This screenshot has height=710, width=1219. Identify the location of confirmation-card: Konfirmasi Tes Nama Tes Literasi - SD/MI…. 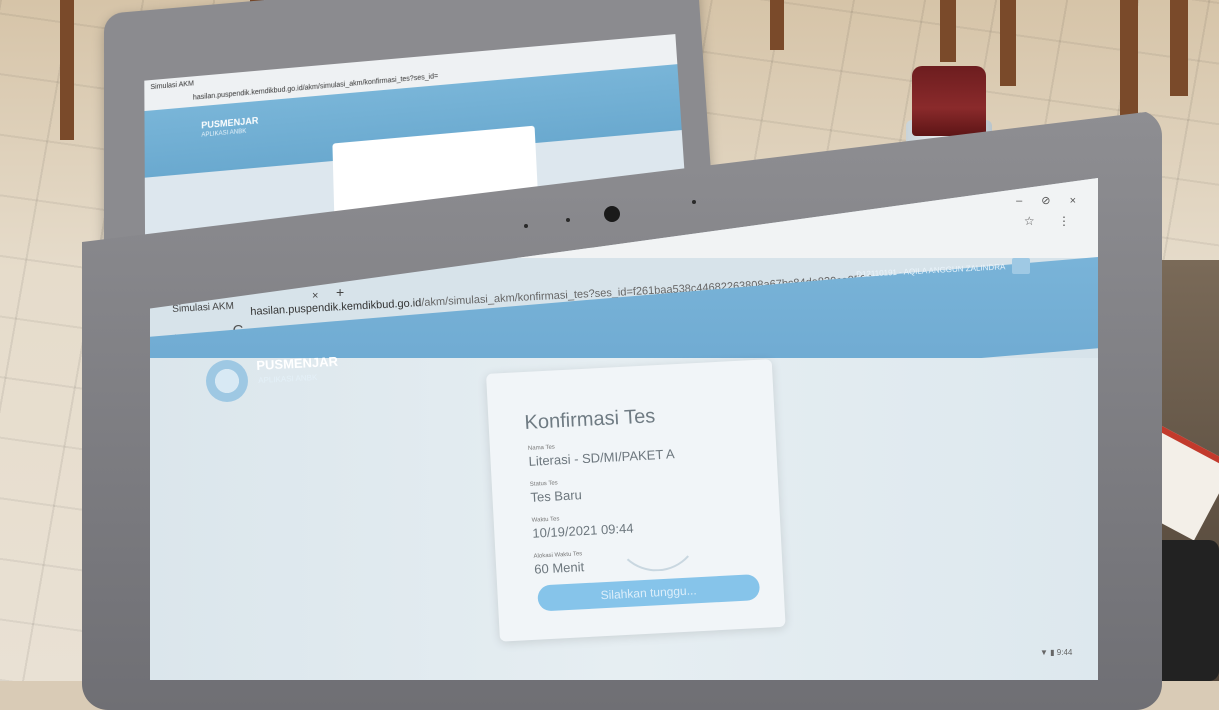
(636, 500).